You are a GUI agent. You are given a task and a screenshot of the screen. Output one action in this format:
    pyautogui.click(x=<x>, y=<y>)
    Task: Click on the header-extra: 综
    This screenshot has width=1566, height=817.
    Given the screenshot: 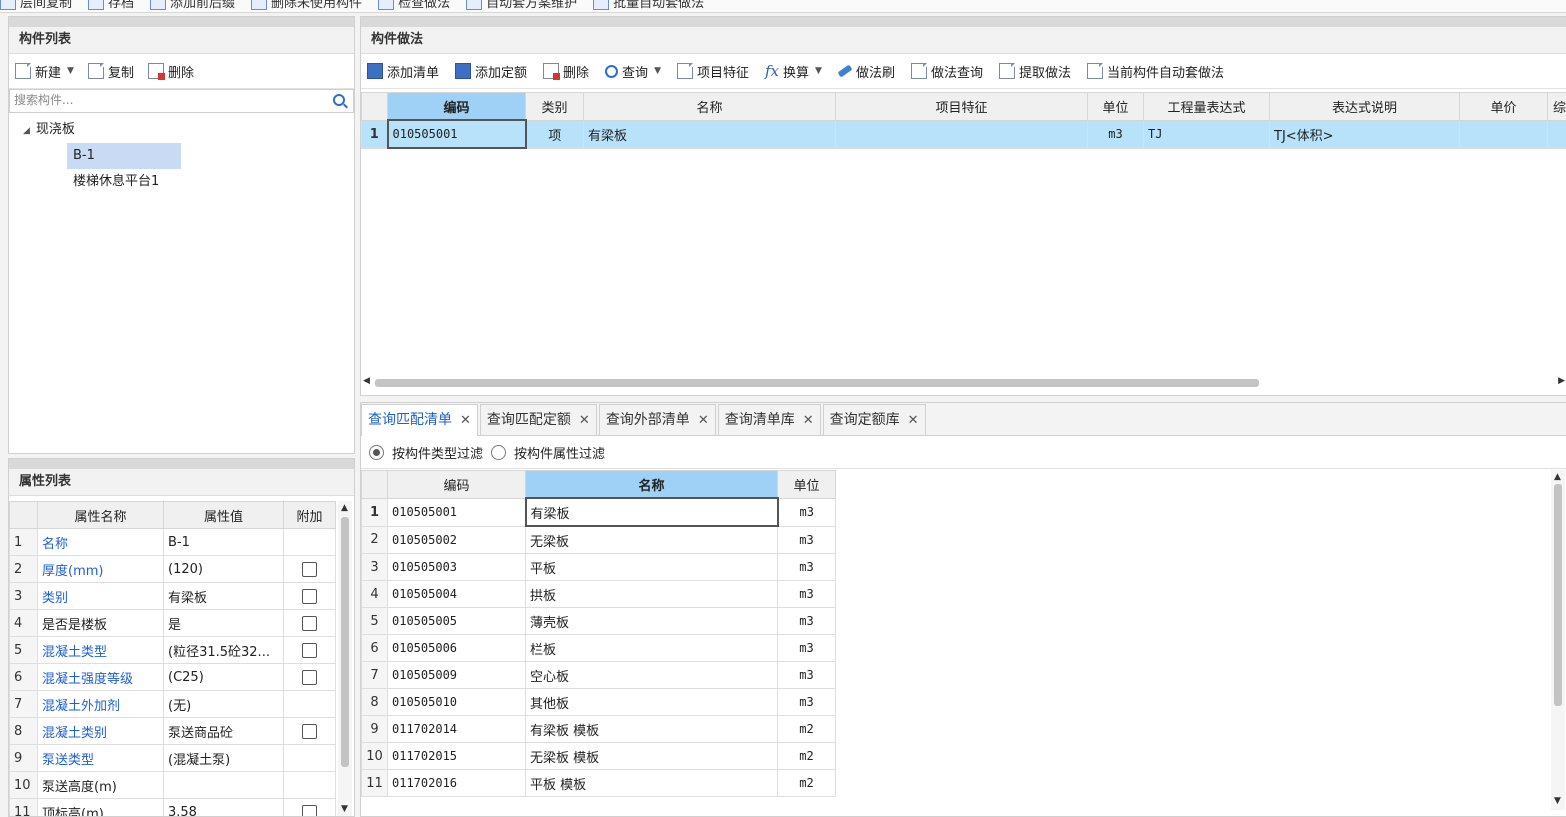 What is the action you would take?
    pyautogui.click(x=1557, y=107)
    